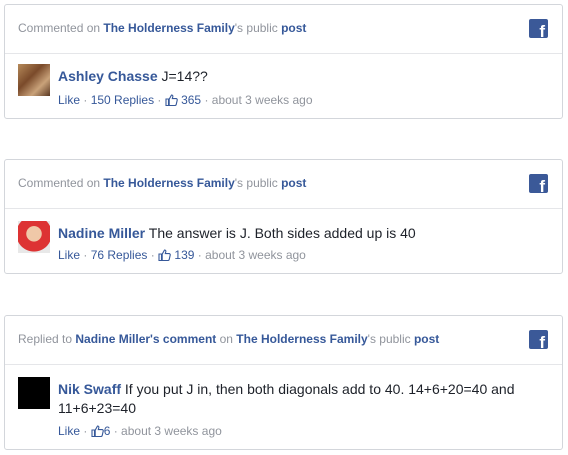 The height and width of the screenshot is (455, 568). I want to click on header-on: on, so click(226, 339).